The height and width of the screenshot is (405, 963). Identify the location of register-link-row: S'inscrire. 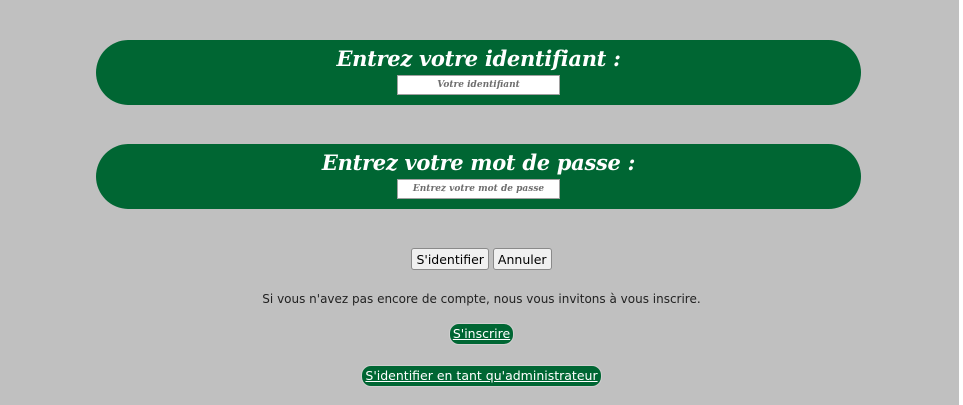
(481, 334).